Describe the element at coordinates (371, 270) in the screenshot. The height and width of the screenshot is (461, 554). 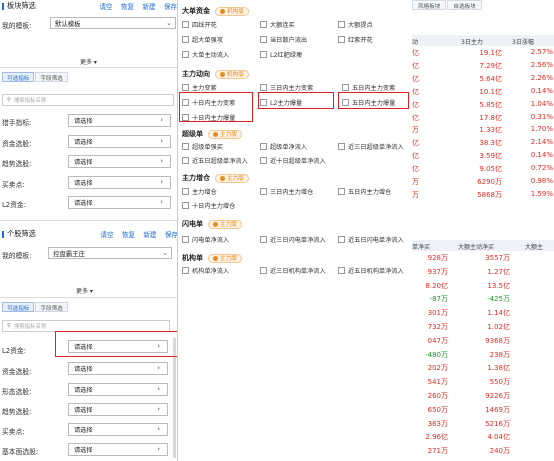
I see `checkbox-item: 近五日机构单净流入` at that location.